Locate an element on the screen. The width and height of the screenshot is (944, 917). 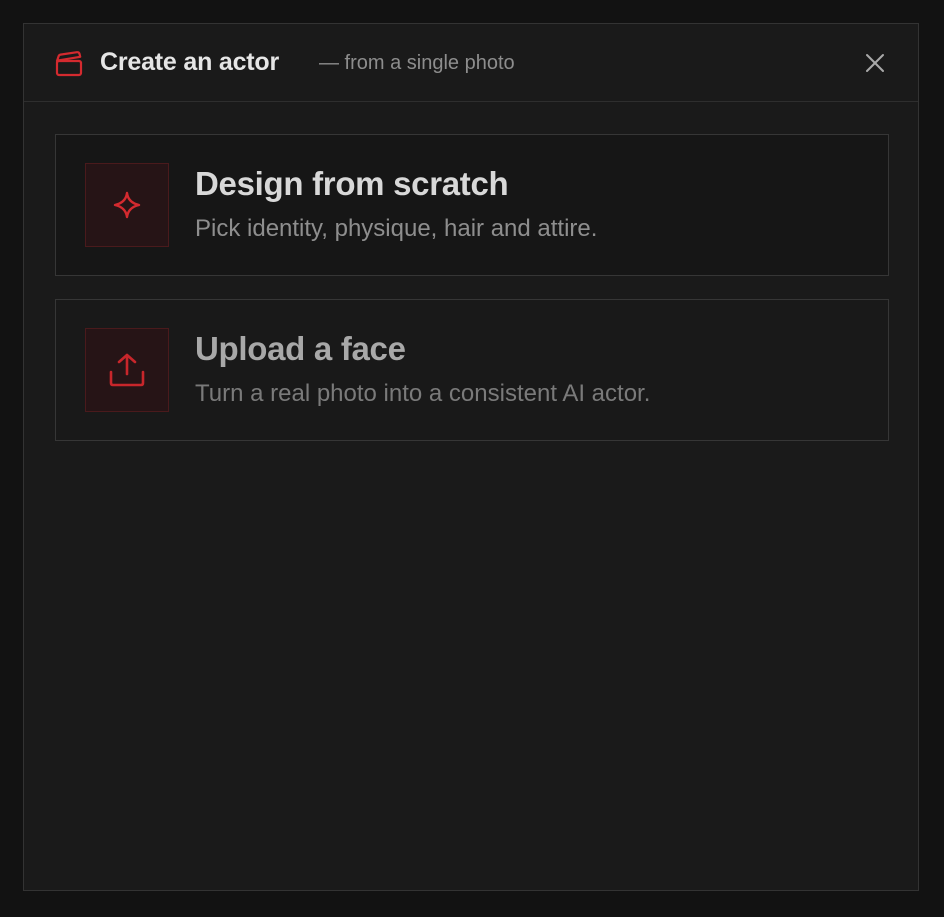
upload-icon-box is located at coordinates (127, 370).